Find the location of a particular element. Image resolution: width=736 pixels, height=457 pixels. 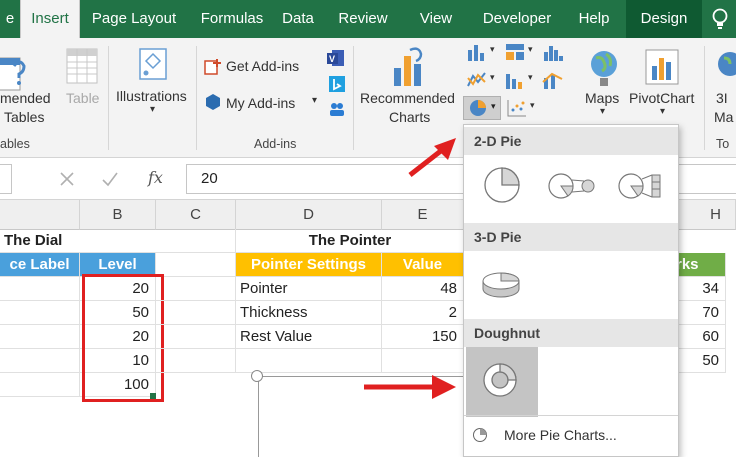

pointer-label-cell: Thickness is located at coordinates (309, 313).